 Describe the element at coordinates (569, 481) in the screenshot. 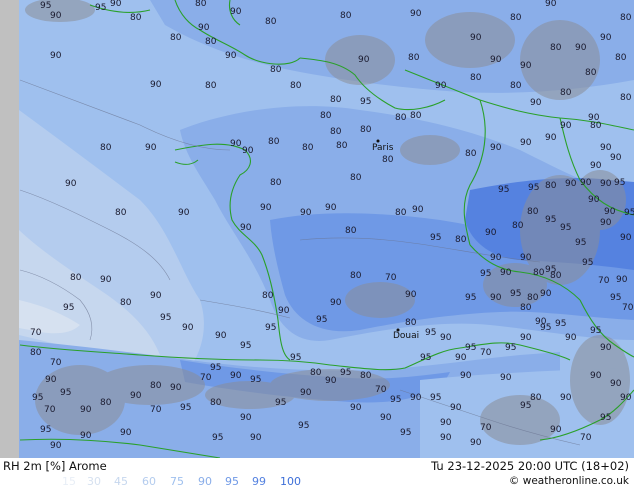

I see `credit-link: © weatheronline.co.uk` at that location.